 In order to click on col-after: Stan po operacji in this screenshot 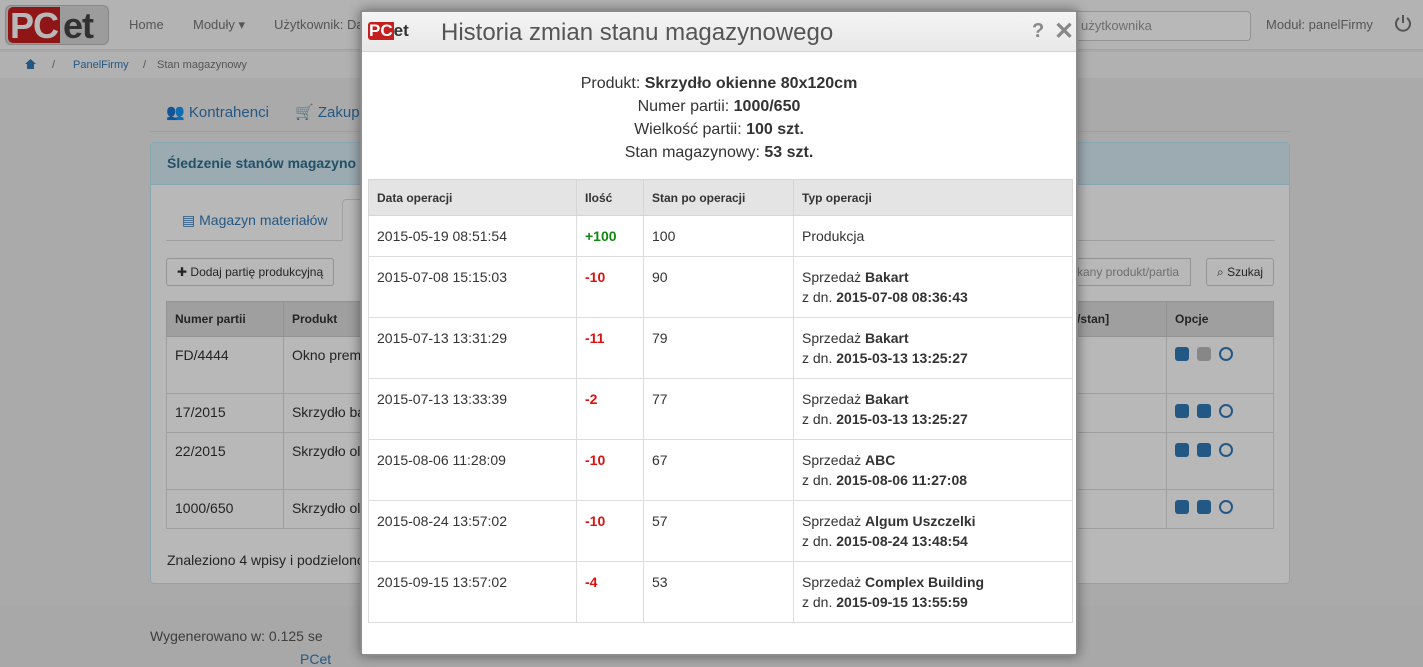, I will do `click(718, 197)`.